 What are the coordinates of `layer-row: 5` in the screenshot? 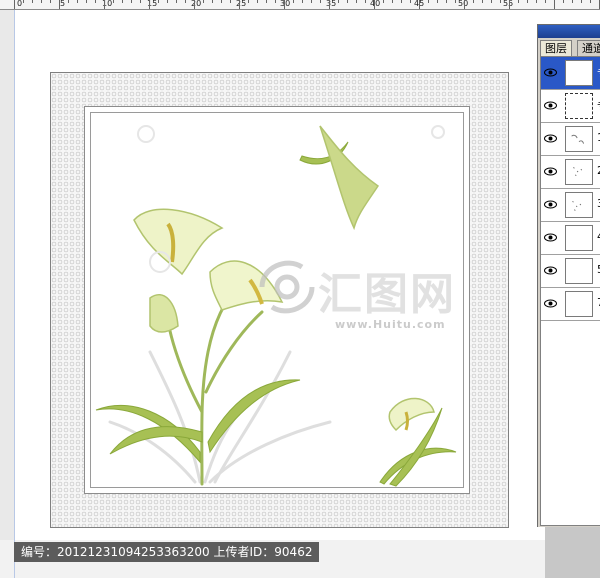 It's located at (570, 271).